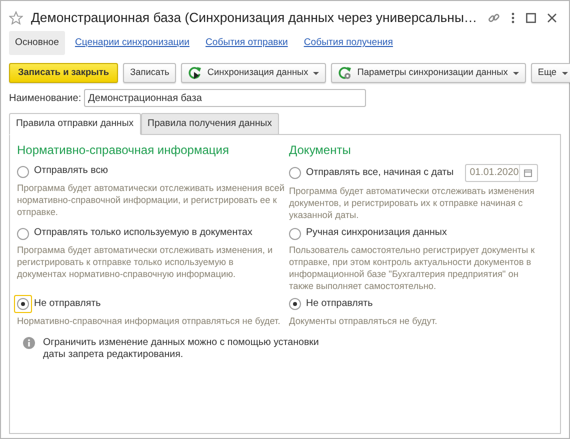 The width and height of the screenshot is (570, 439). What do you see at coordinates (253, 73) in the screenshot?
I see `sync-button: Синхронизация данных` at bounding box center [253, 73].